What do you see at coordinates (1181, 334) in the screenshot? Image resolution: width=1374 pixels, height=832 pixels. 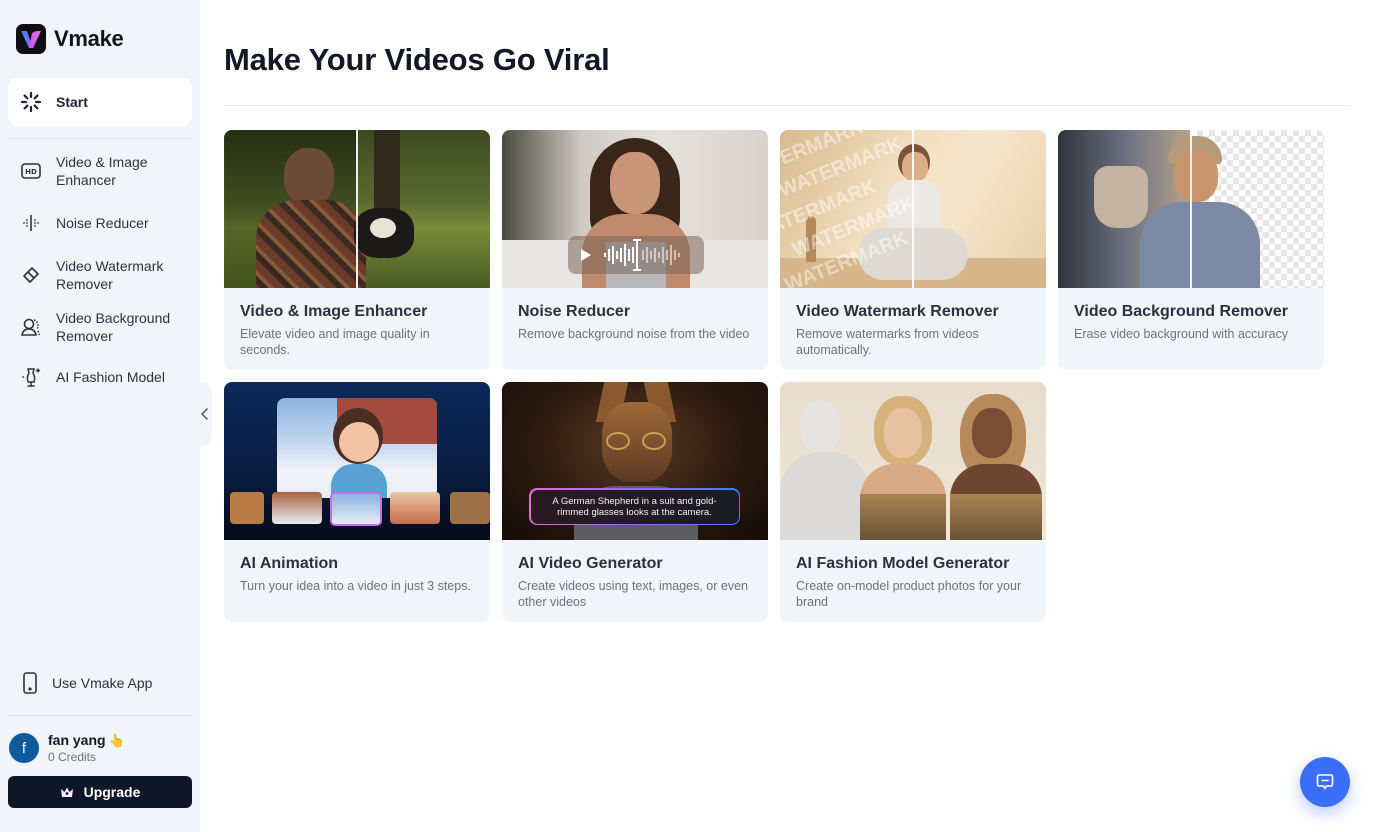 I see `card-description: Erase video background with accuracy` at bounding box center [1181, 334].